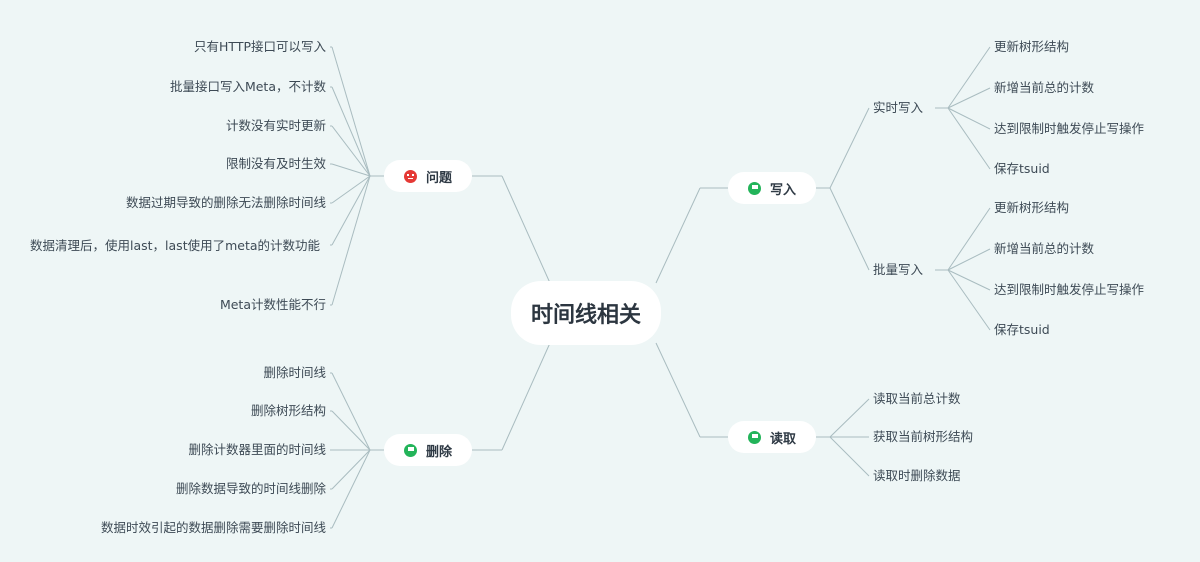 The width and height of the screenshot is (1200, 562). I want to click on read-item: 读取时删除数据, so click(917, 475).